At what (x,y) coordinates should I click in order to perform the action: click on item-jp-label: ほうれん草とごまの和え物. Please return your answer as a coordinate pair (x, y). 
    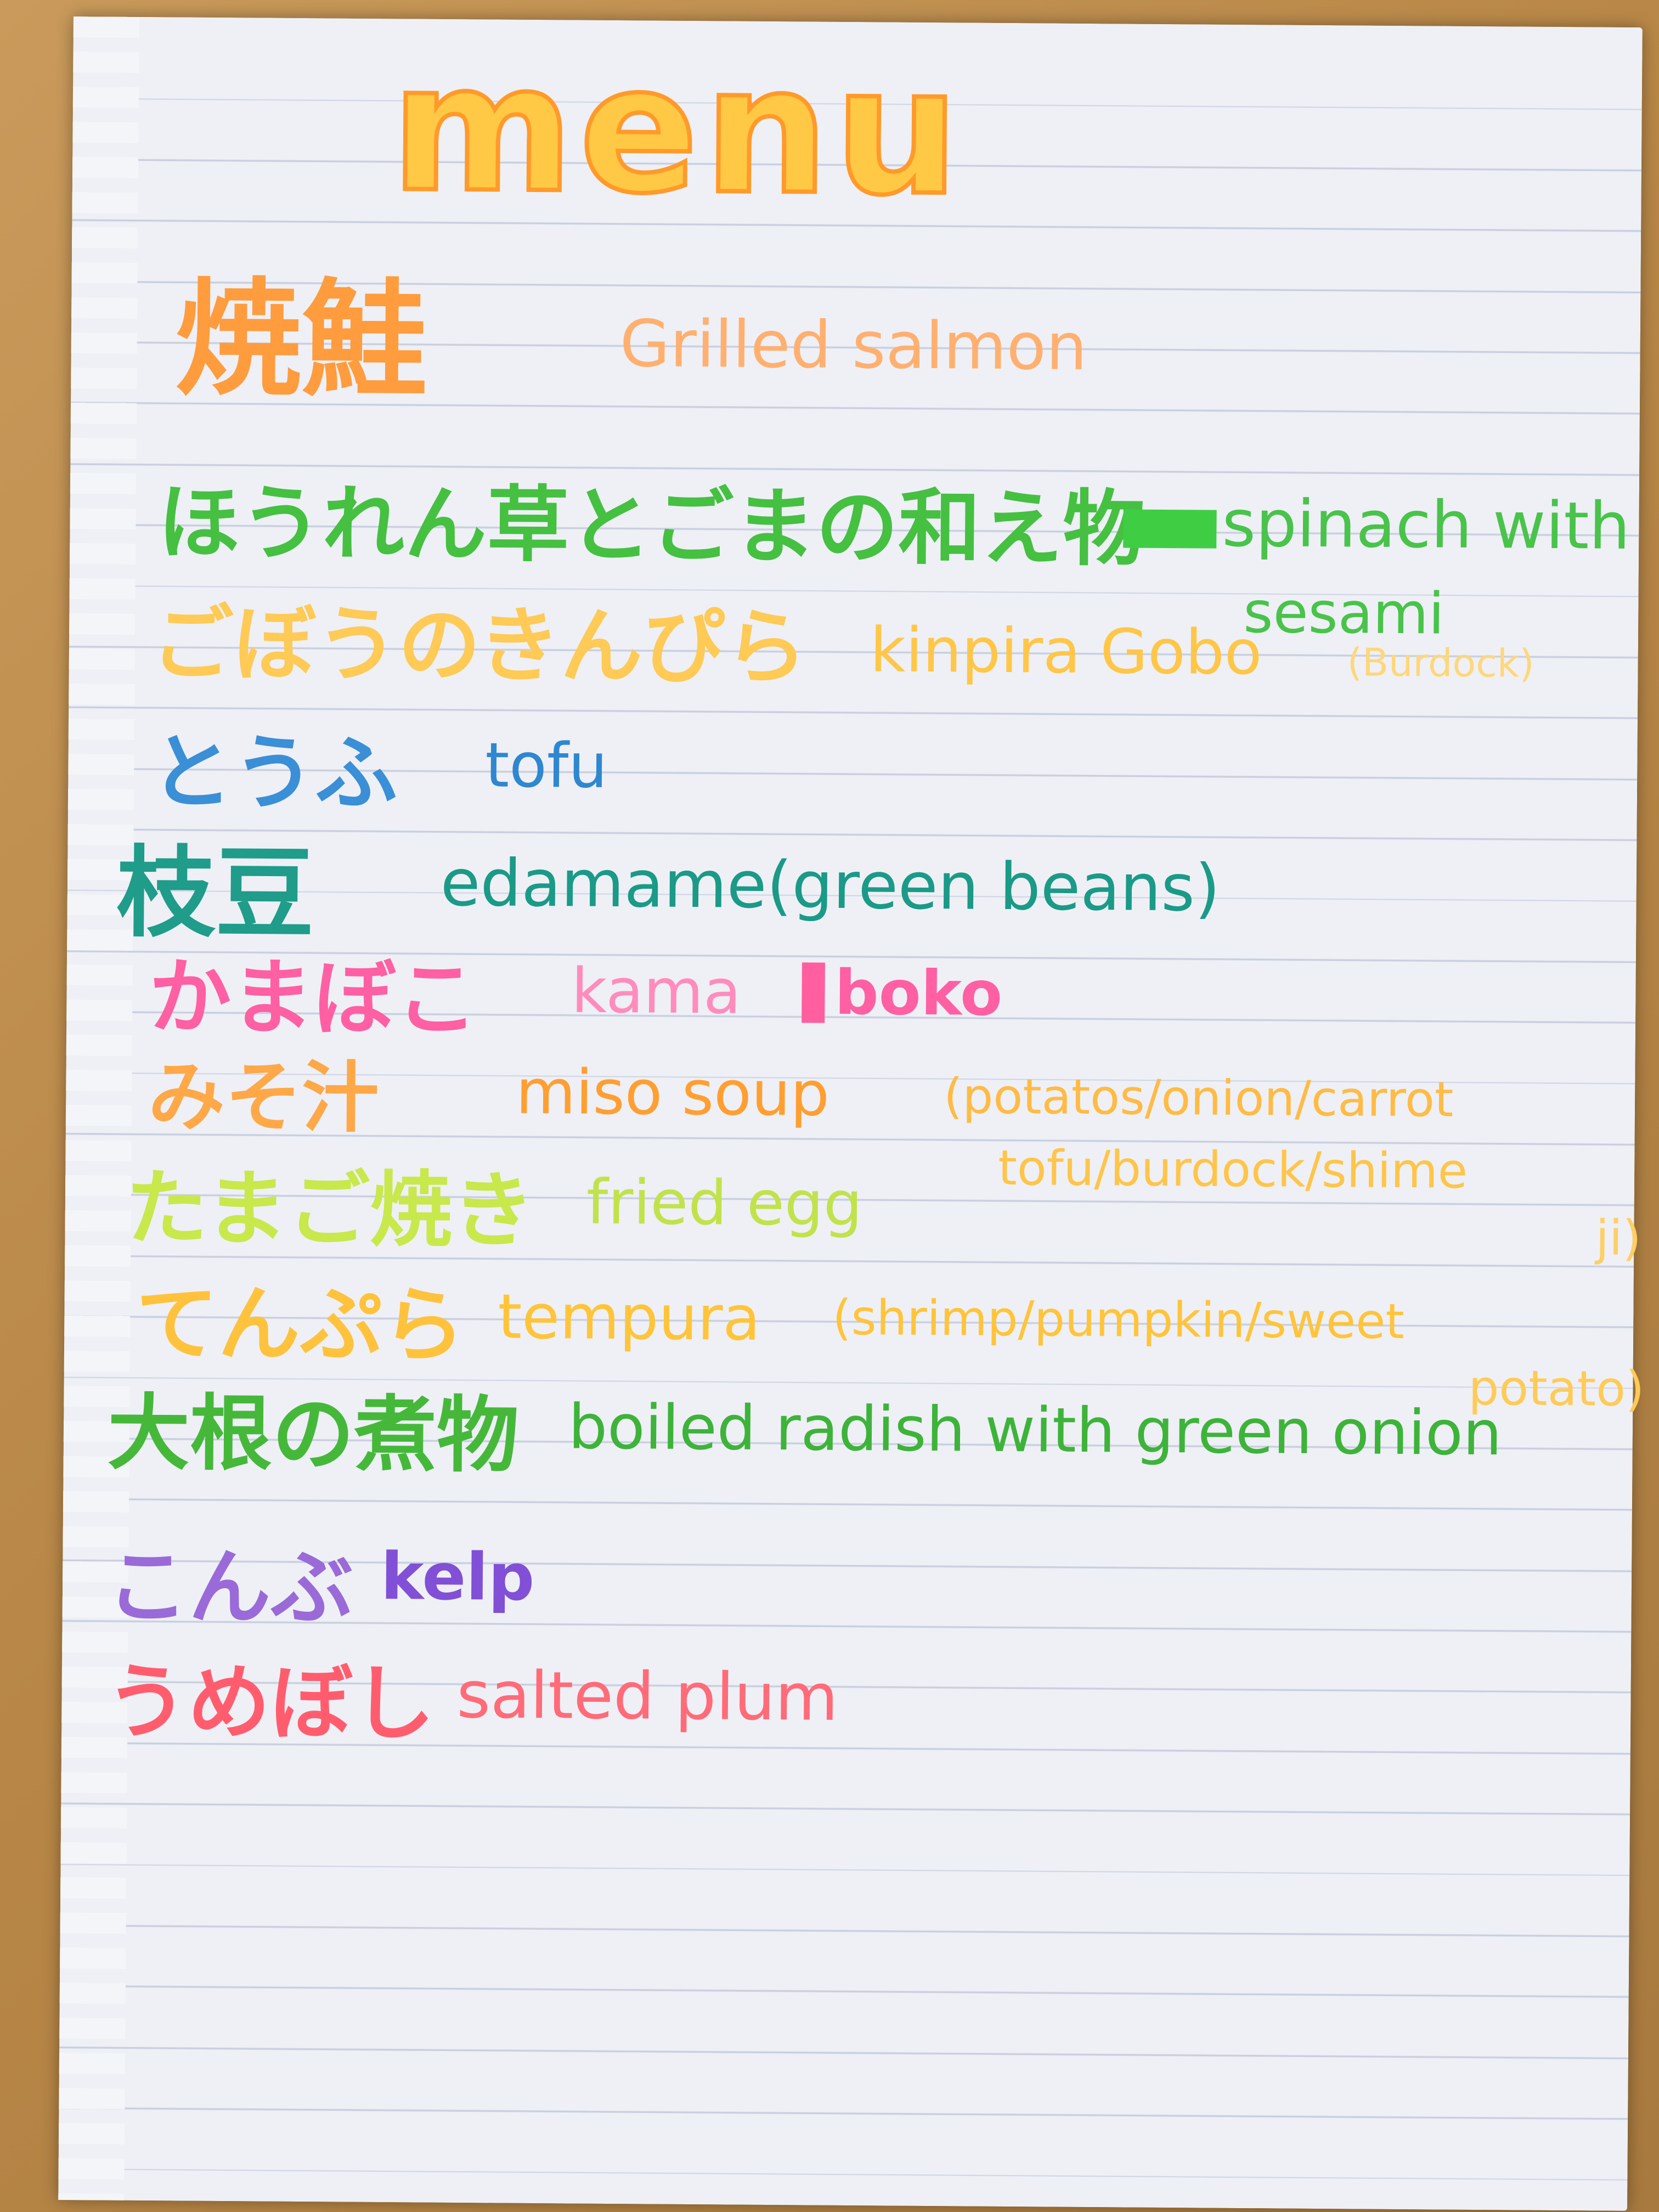
    Looking at the image, I should click on (651, 526).